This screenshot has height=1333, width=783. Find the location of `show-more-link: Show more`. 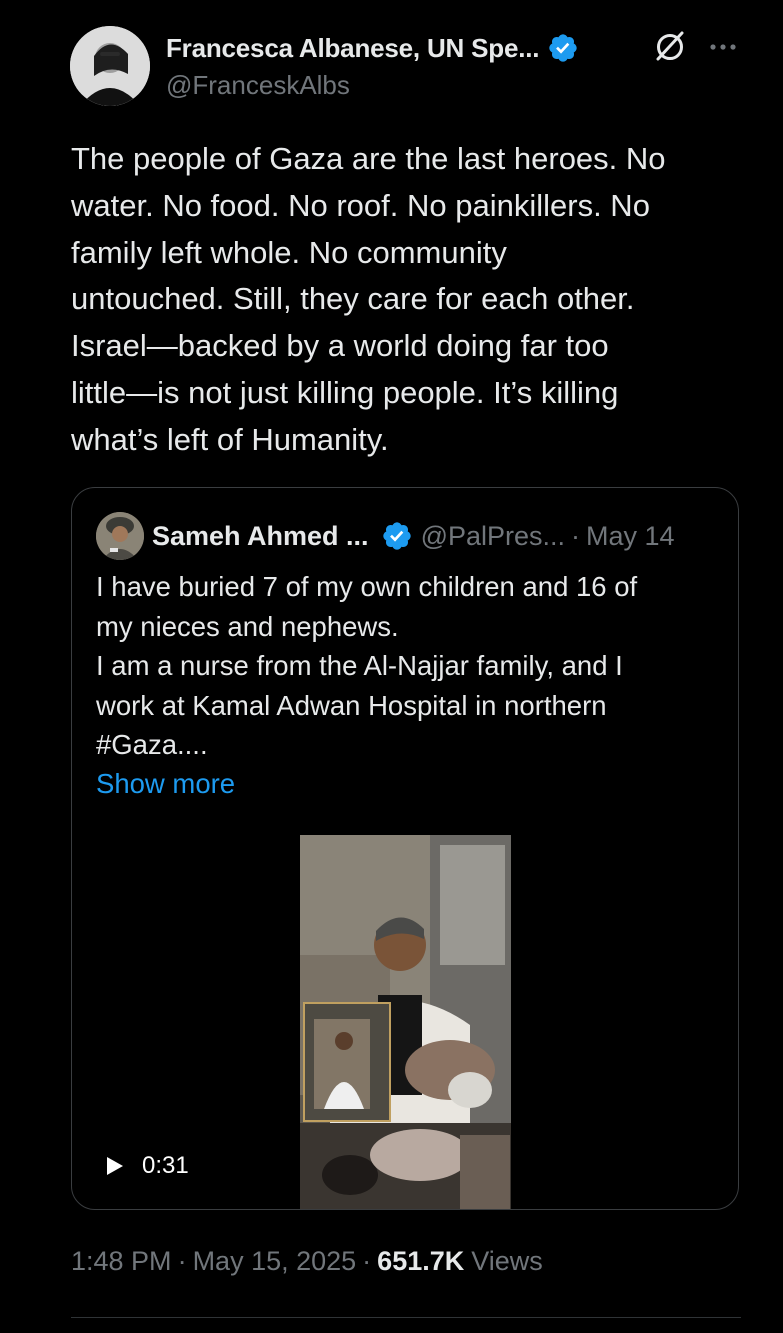

show-more-link: Show more is located at coordinates (165, 784).